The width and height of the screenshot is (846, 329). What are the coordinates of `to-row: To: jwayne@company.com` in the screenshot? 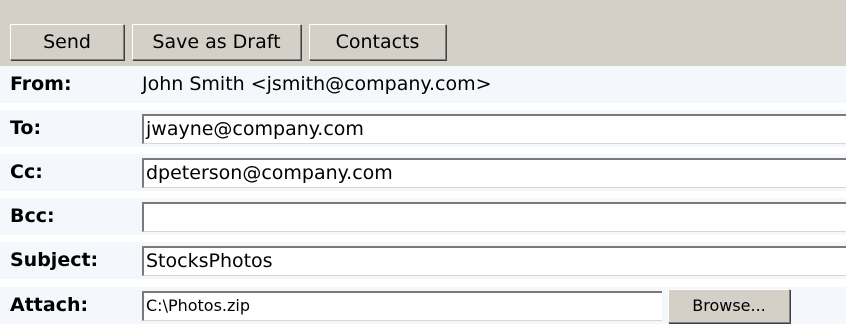 It's located at (423, 128).